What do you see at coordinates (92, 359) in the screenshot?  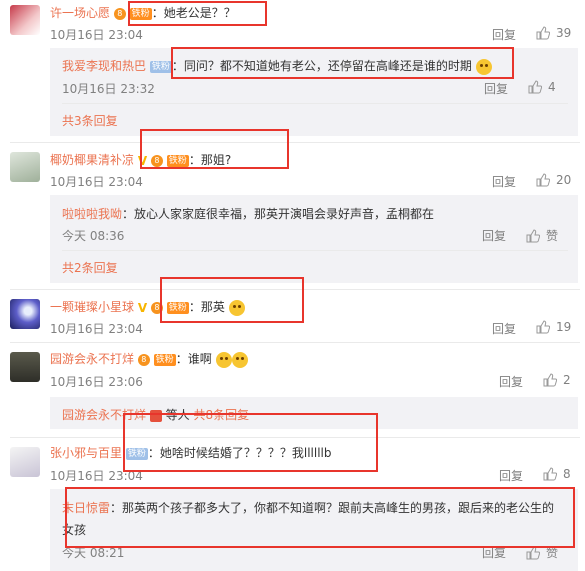 I see `username: 园游会永不打烊` at bounding box center [92, 359].